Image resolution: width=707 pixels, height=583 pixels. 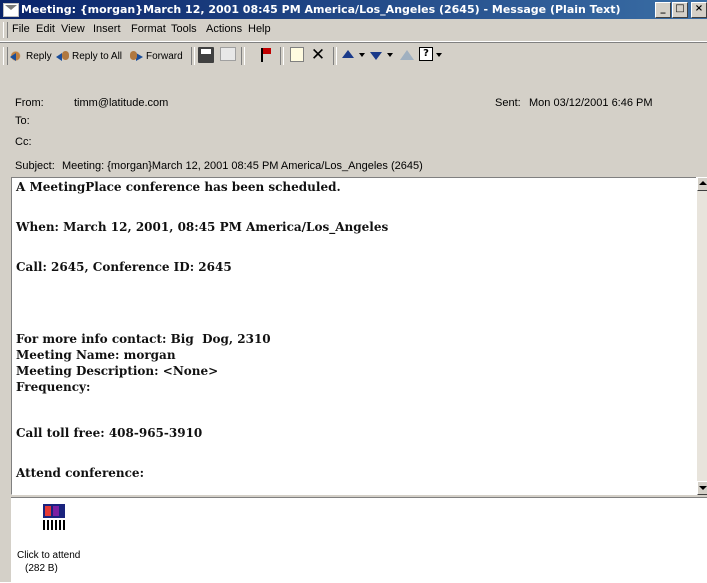 I want to click on standard-toolbar: Reply Reply to All Forward ✕ ?, so click(x=353, y=56).